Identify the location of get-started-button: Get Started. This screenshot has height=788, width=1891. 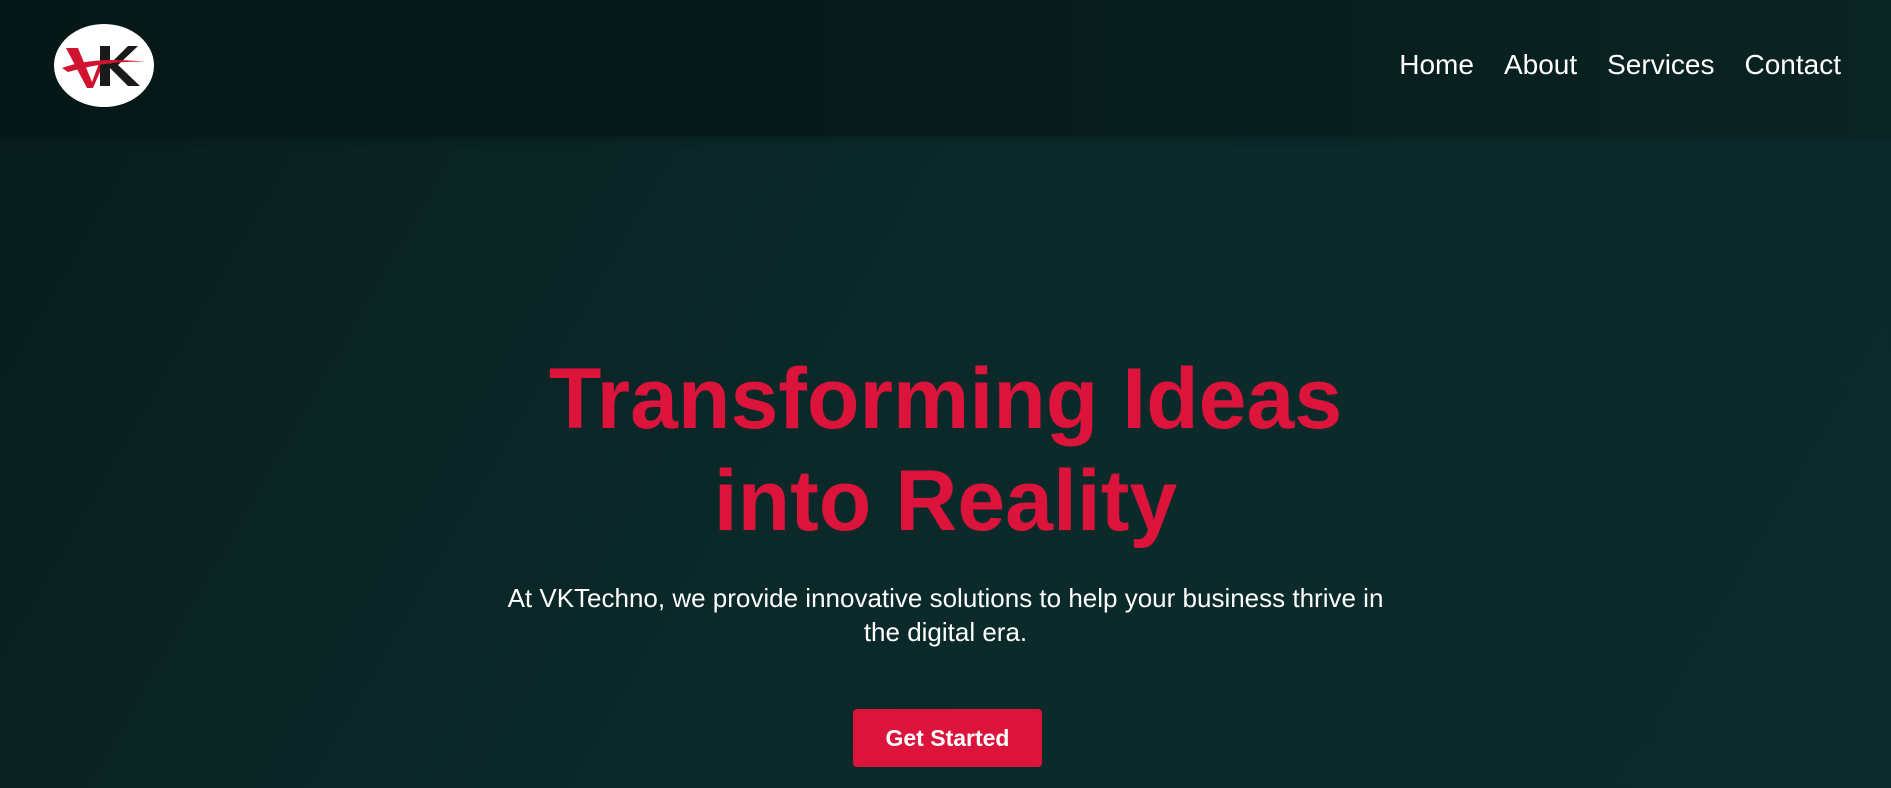
(947, 738).